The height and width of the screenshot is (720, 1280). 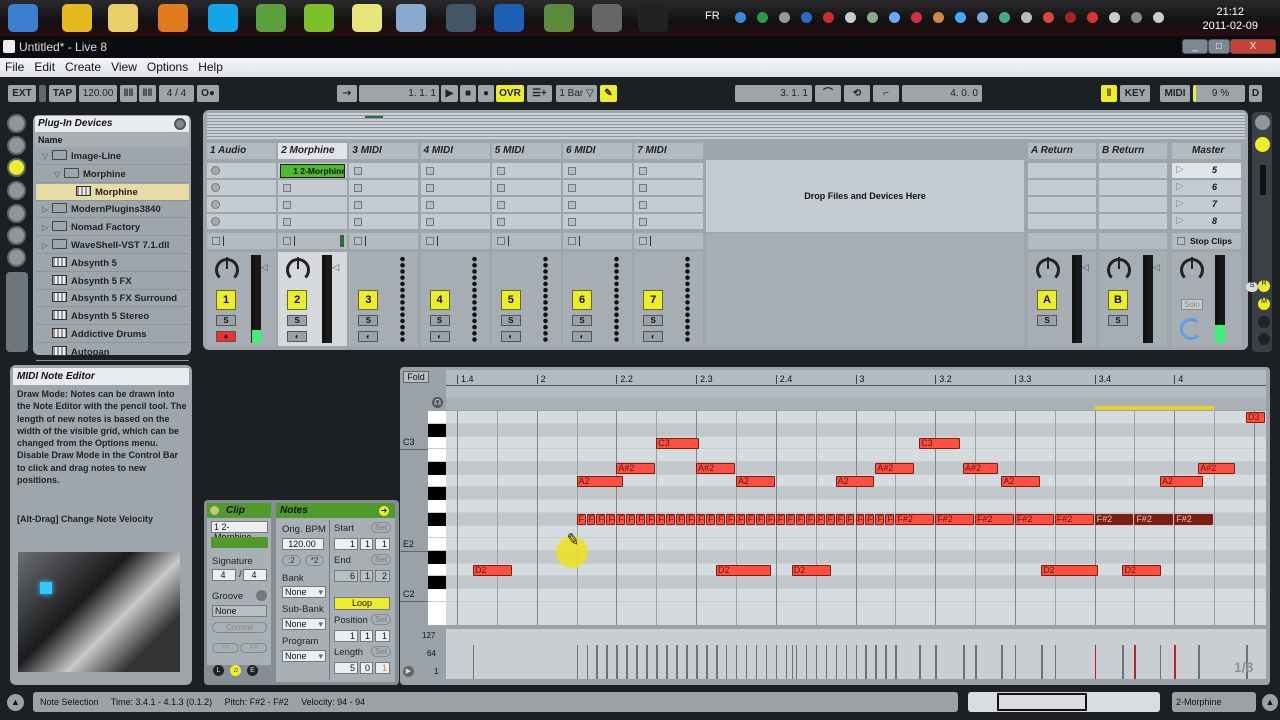 What do you see at coordinates (539, 93) in the screenshot?
I see `back-to-arrangement-icon: ☰+` at bounding box center [539, 93].